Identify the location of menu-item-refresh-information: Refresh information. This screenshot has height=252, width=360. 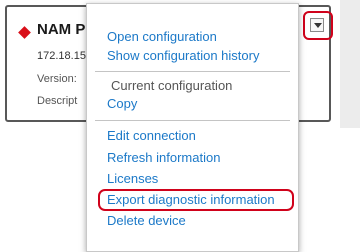
(163, 158).